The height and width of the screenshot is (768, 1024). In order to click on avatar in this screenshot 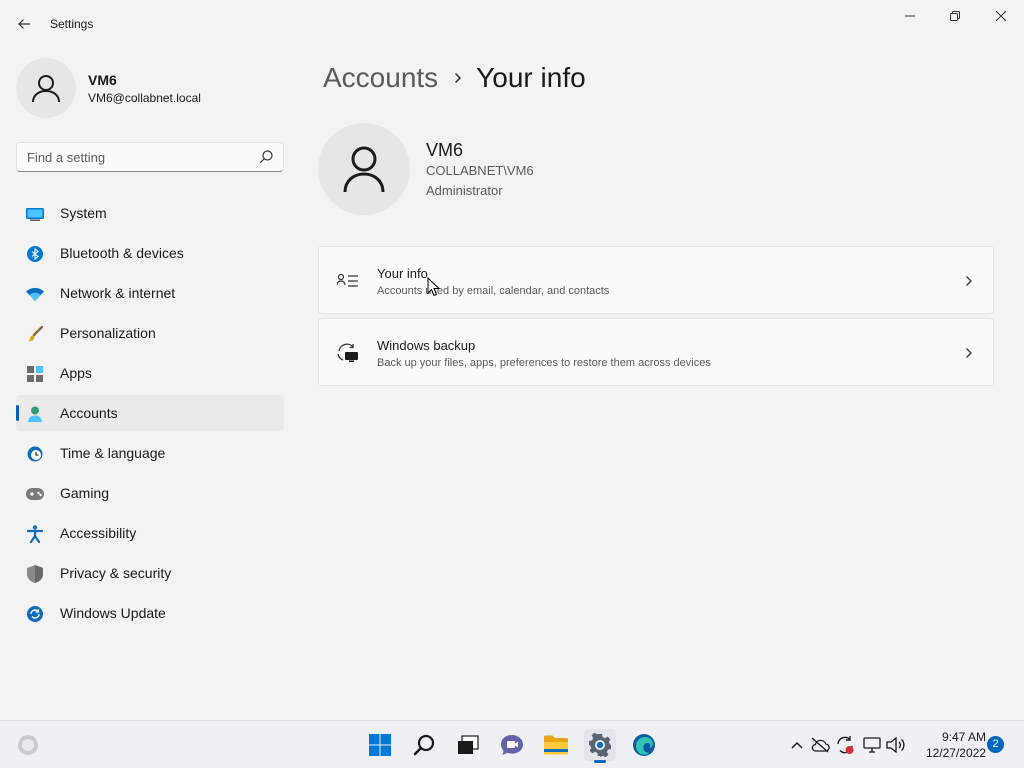, I will do `click(46, 88)`.